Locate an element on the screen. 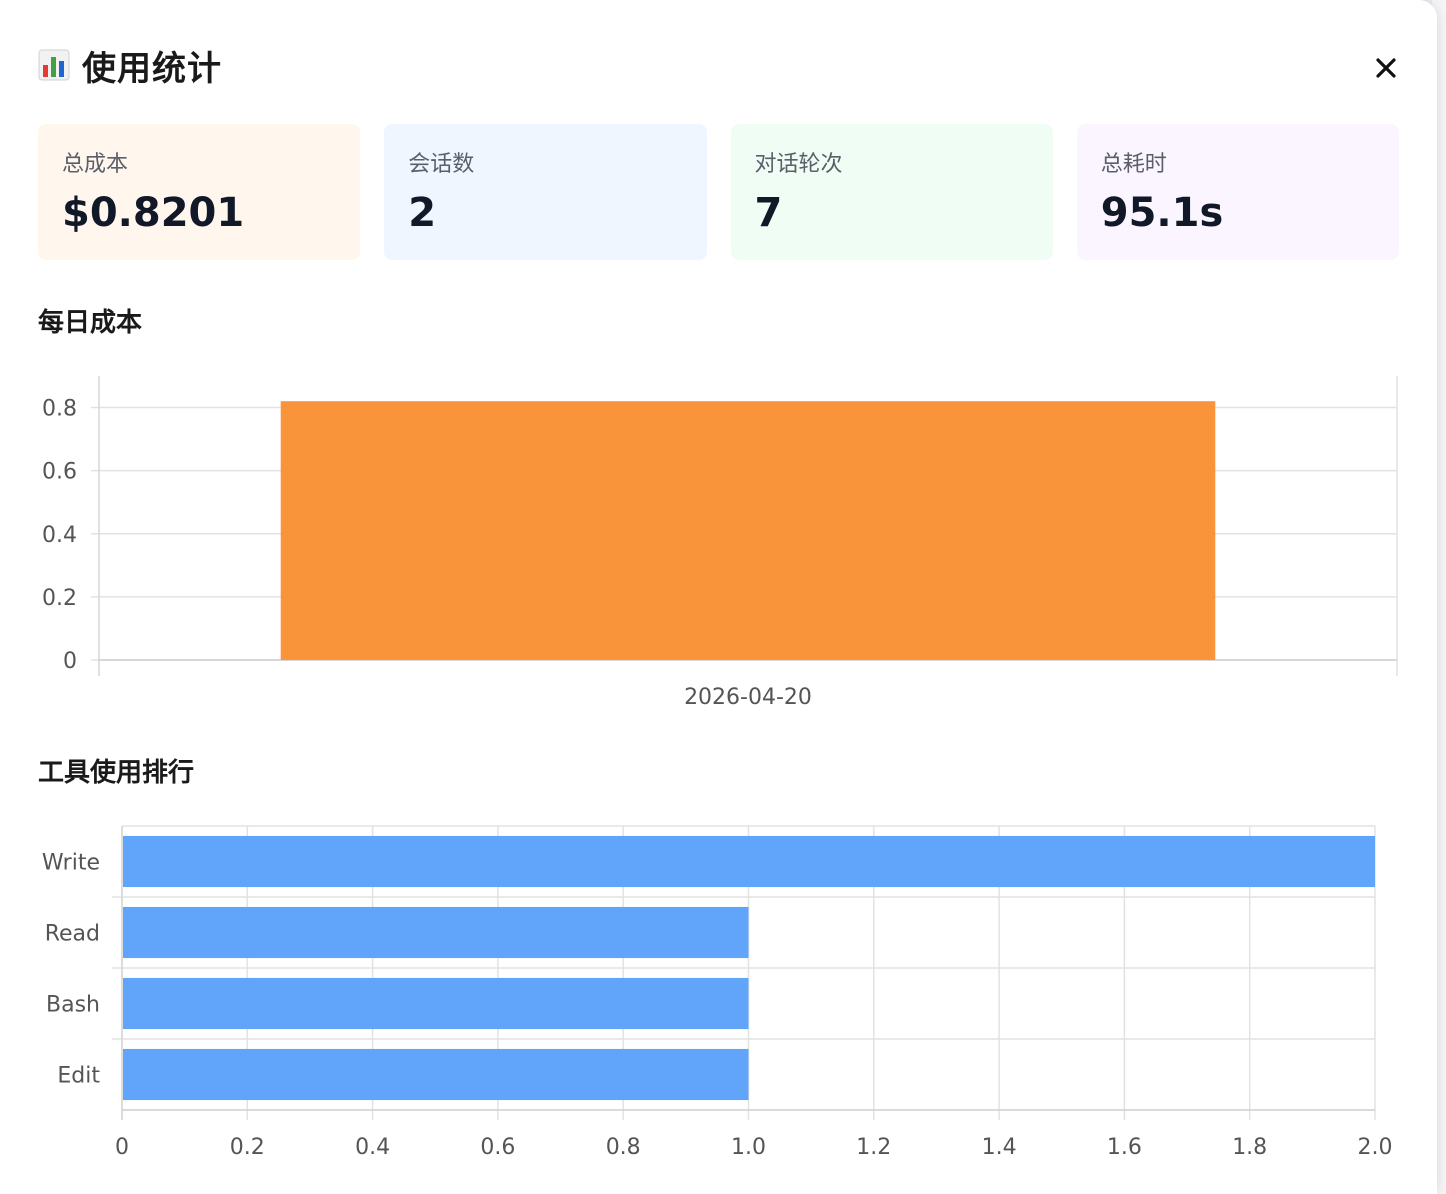 Image resolution: width=1446 pixels, height=1194 pixels. summary-cards: 总成本 $0.8201 会话数 2 对话轮次 7 总耗时 95.1s is located at coordinates (718, 192).